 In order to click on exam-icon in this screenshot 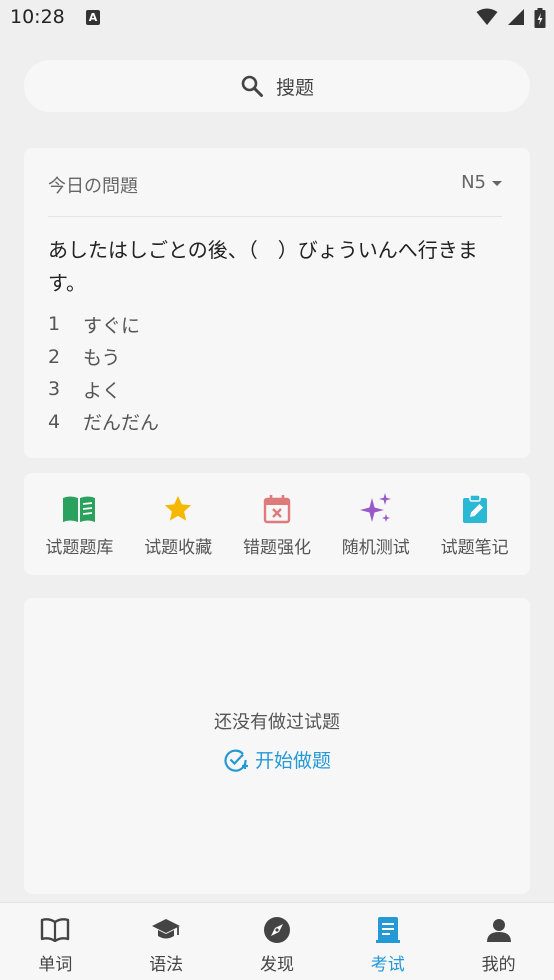, I will do `click(388, 930)`.